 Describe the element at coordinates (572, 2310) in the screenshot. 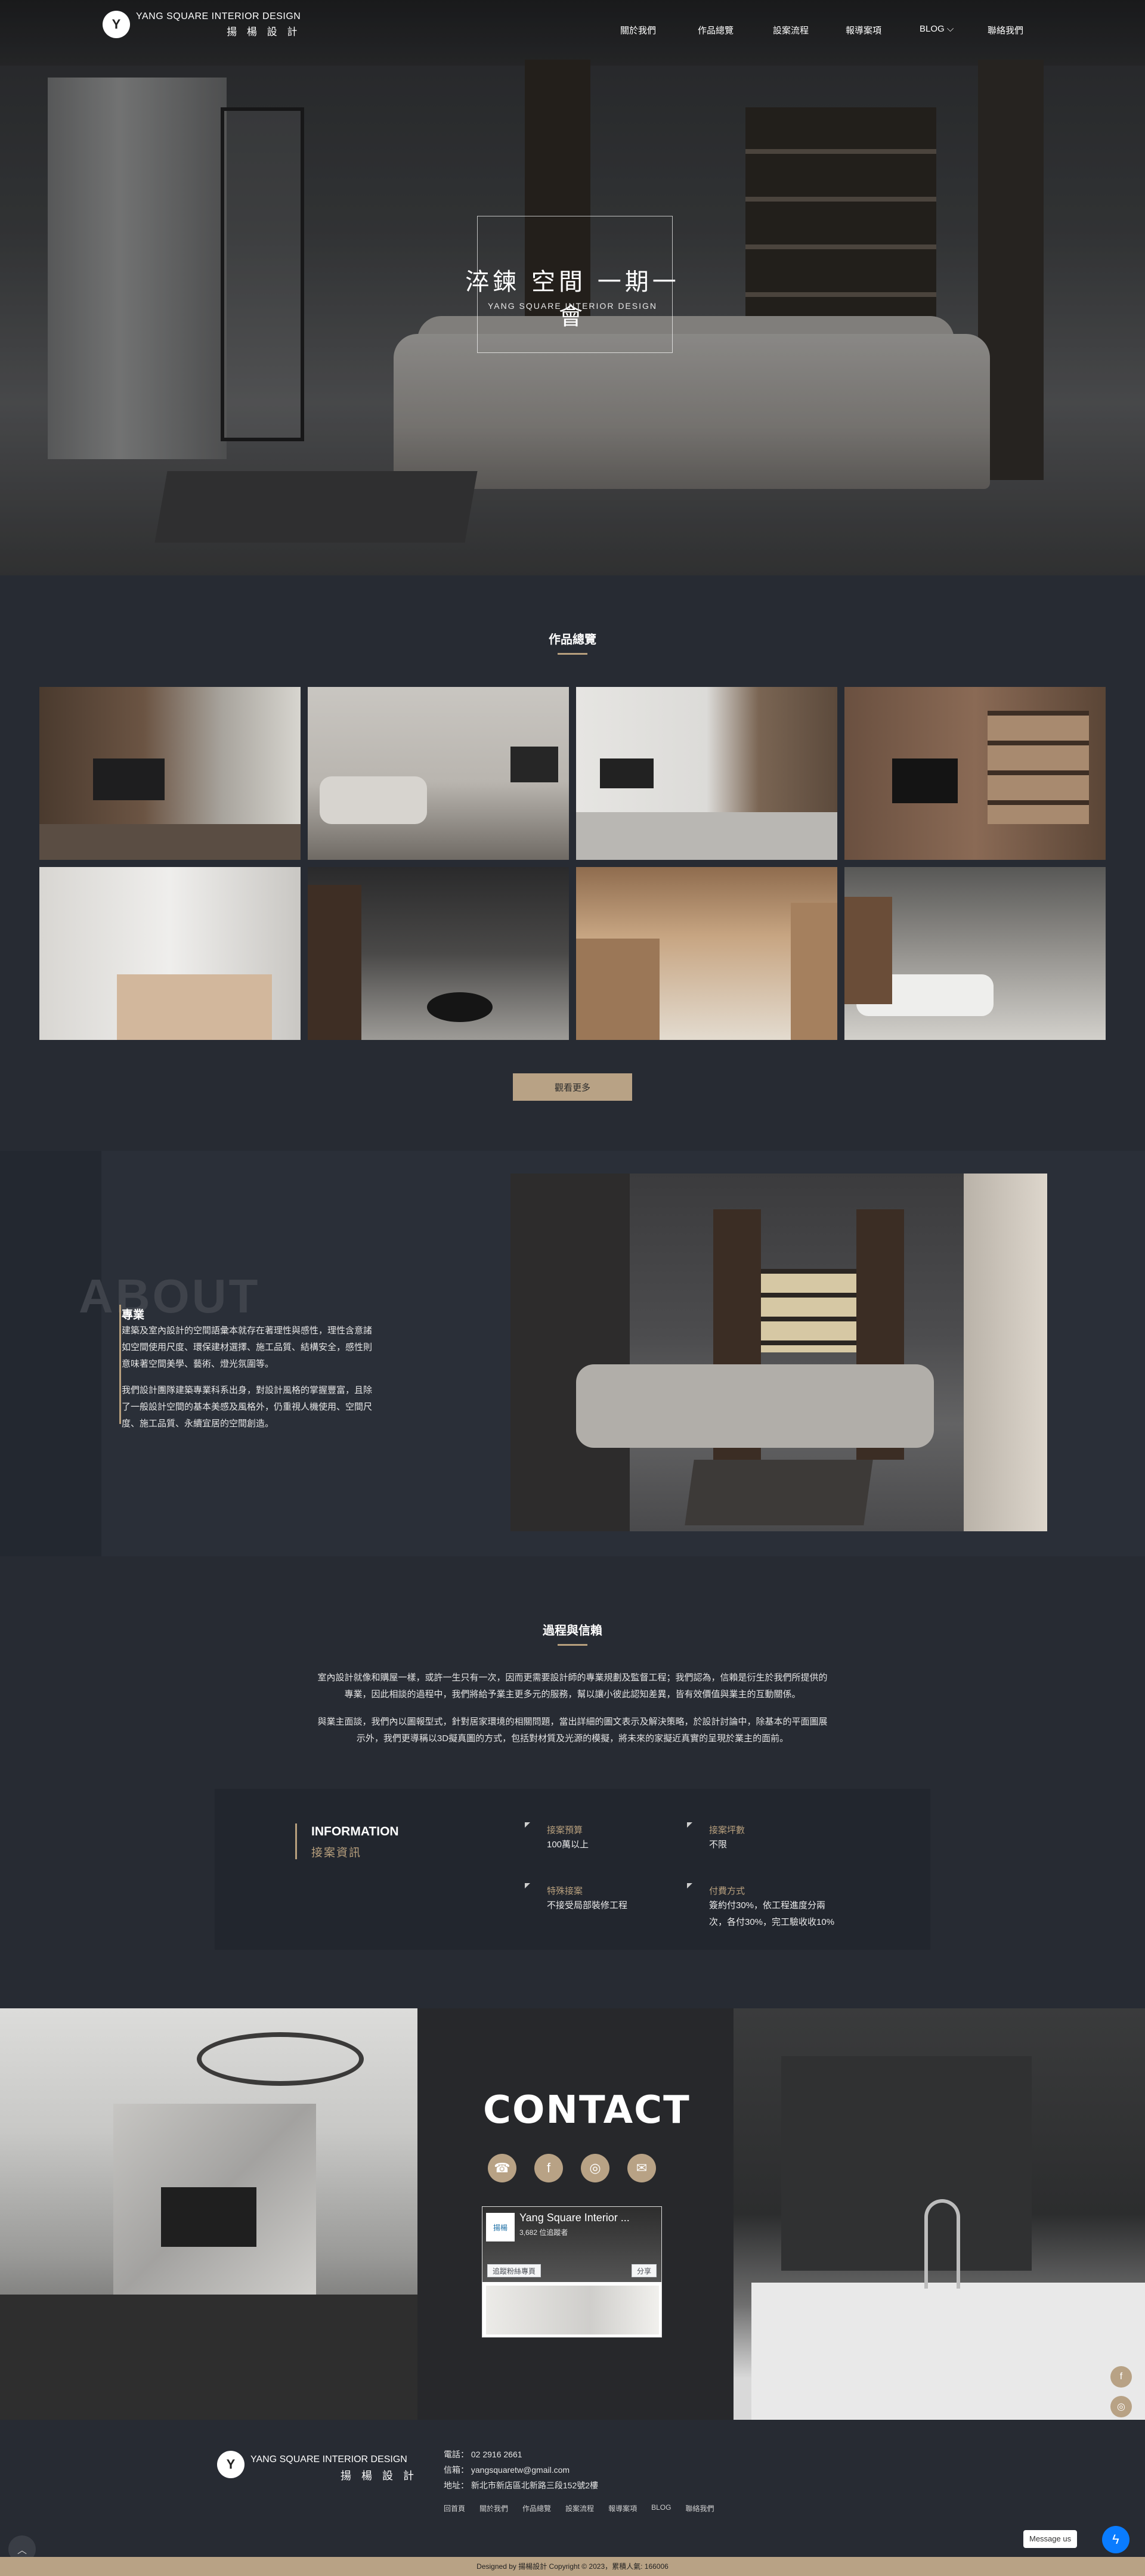

I see `fb-post-image` at that location.